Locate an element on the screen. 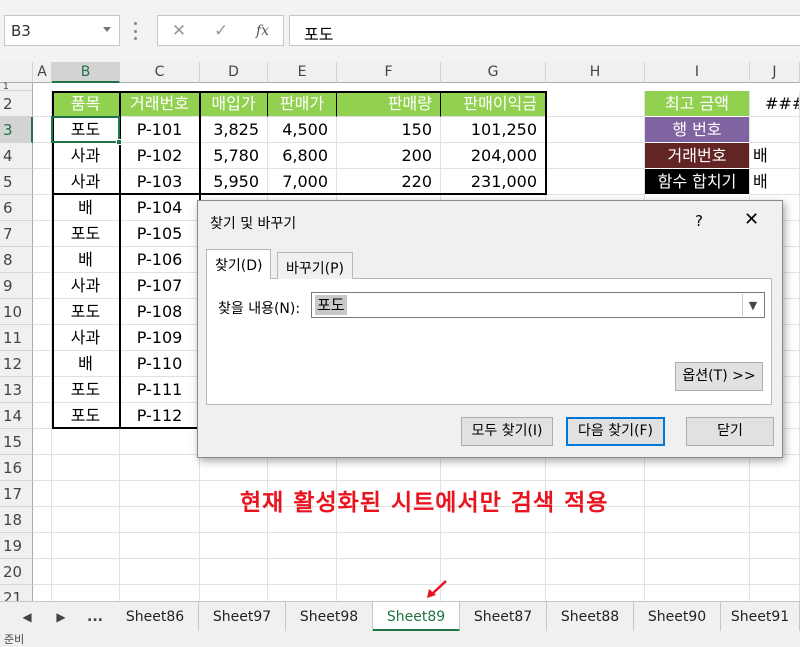  row-header-10: 10 is located at coordinates (16, 312).